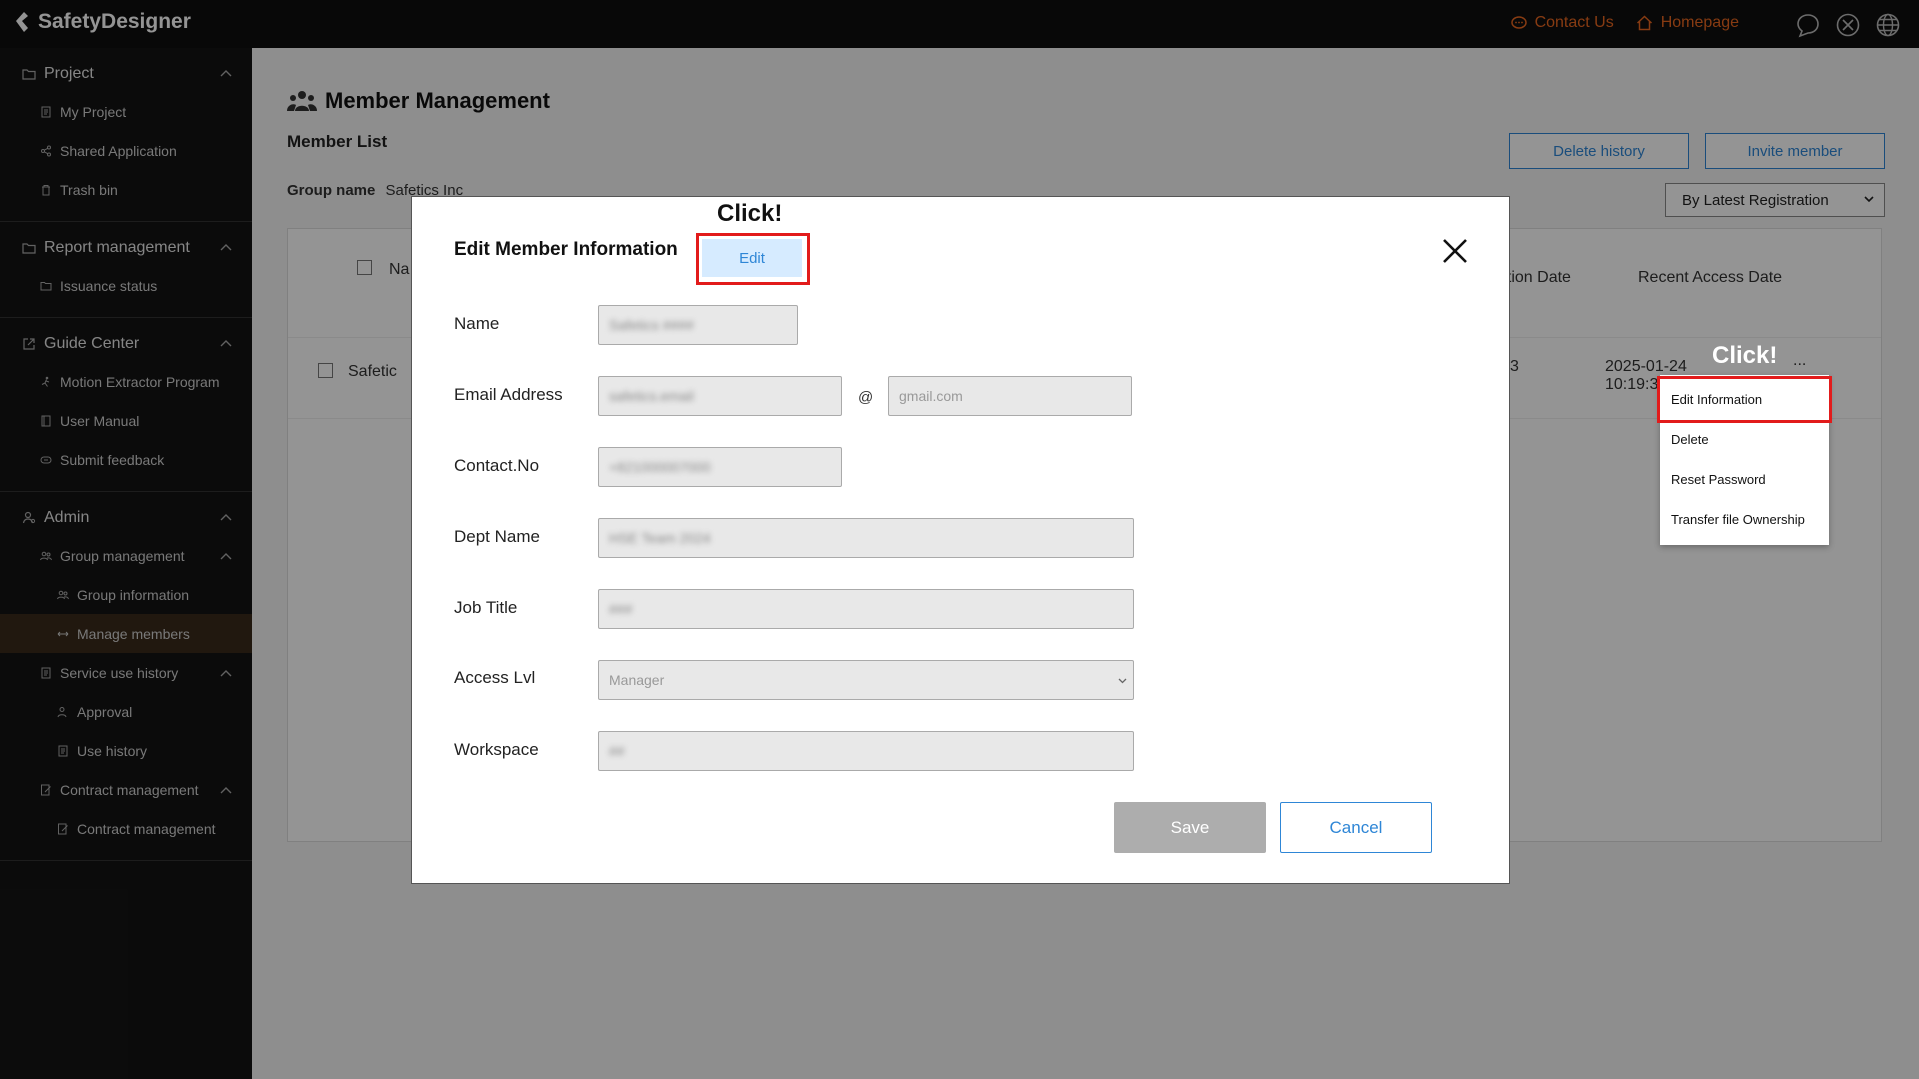 The image size is (1919, 1079). What do you see at coordinates (637, 680) in the screenshot?
I see `access-level-value: Manager` at bounding box center [637, 680].